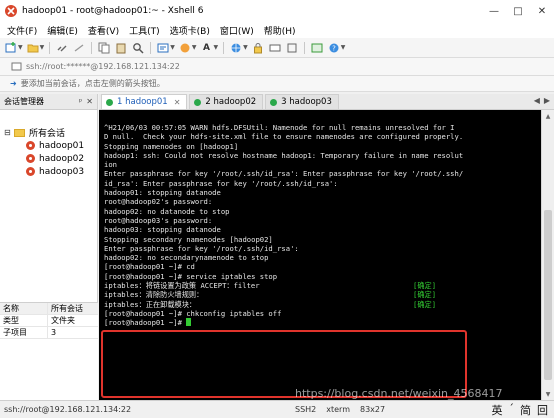 Image resolution: width=554 pixels, height=418 pixels. I want to click on folder-icon, so click(19, 132).